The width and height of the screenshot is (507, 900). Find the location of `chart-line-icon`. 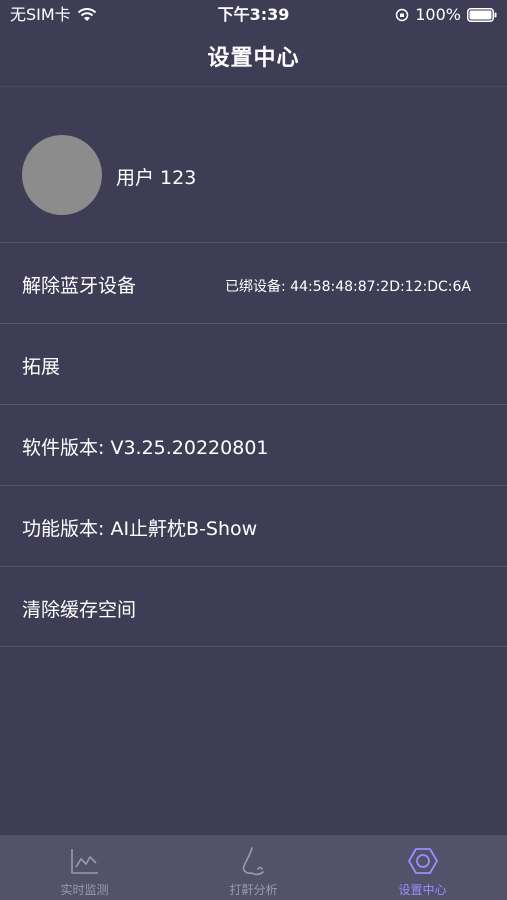

chart-line-icon is located at coordinates (84, 861).